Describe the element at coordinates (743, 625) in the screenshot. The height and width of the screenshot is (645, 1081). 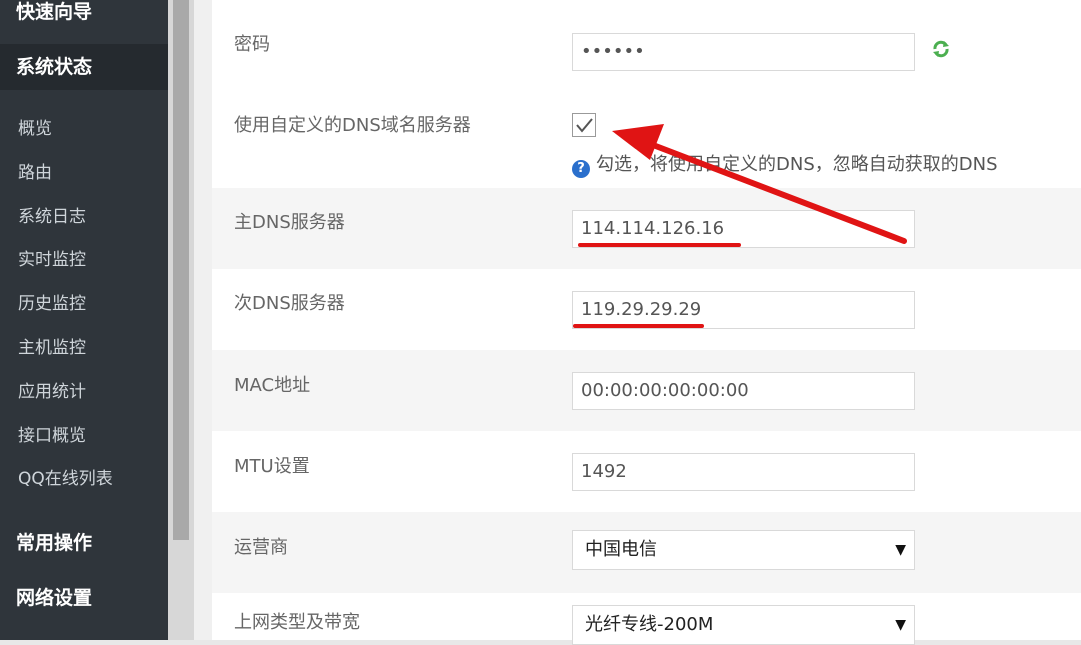
I see `net-type-select: 光纤专线-200M ▼` at that location.